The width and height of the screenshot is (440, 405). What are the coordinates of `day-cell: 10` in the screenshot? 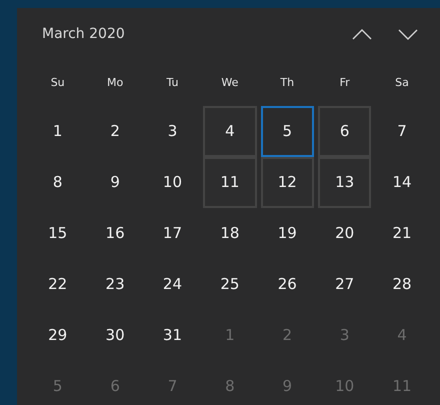 It's located at (173, 182).